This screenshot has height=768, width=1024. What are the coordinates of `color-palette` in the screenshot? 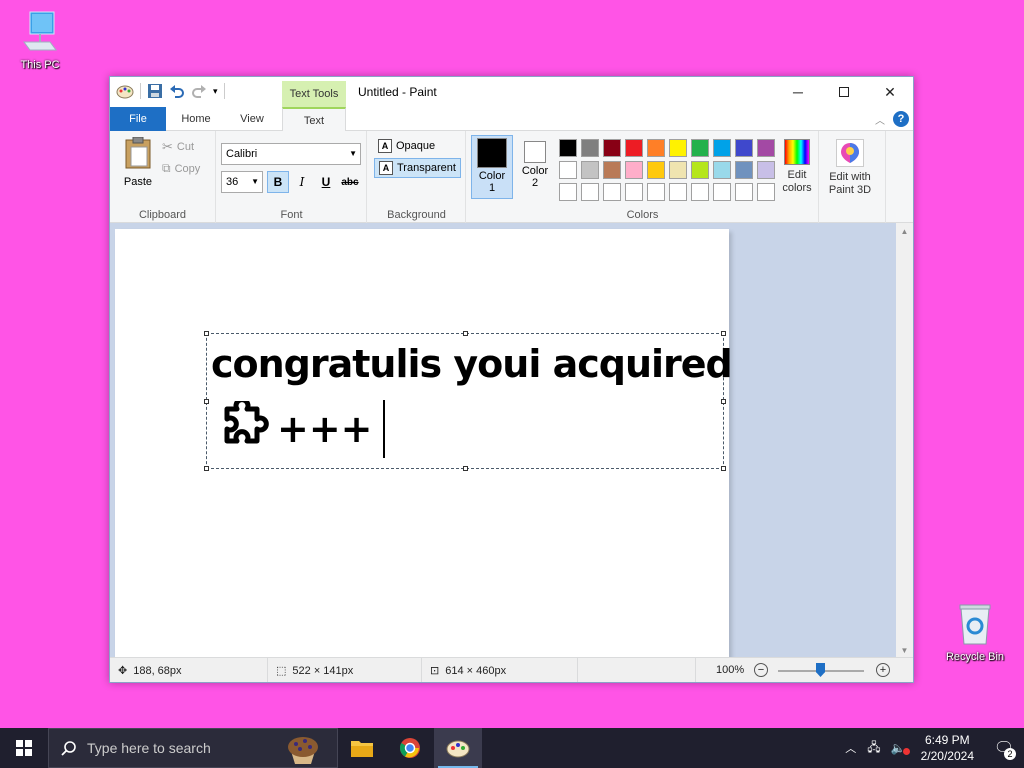 It's located at (667, 170).